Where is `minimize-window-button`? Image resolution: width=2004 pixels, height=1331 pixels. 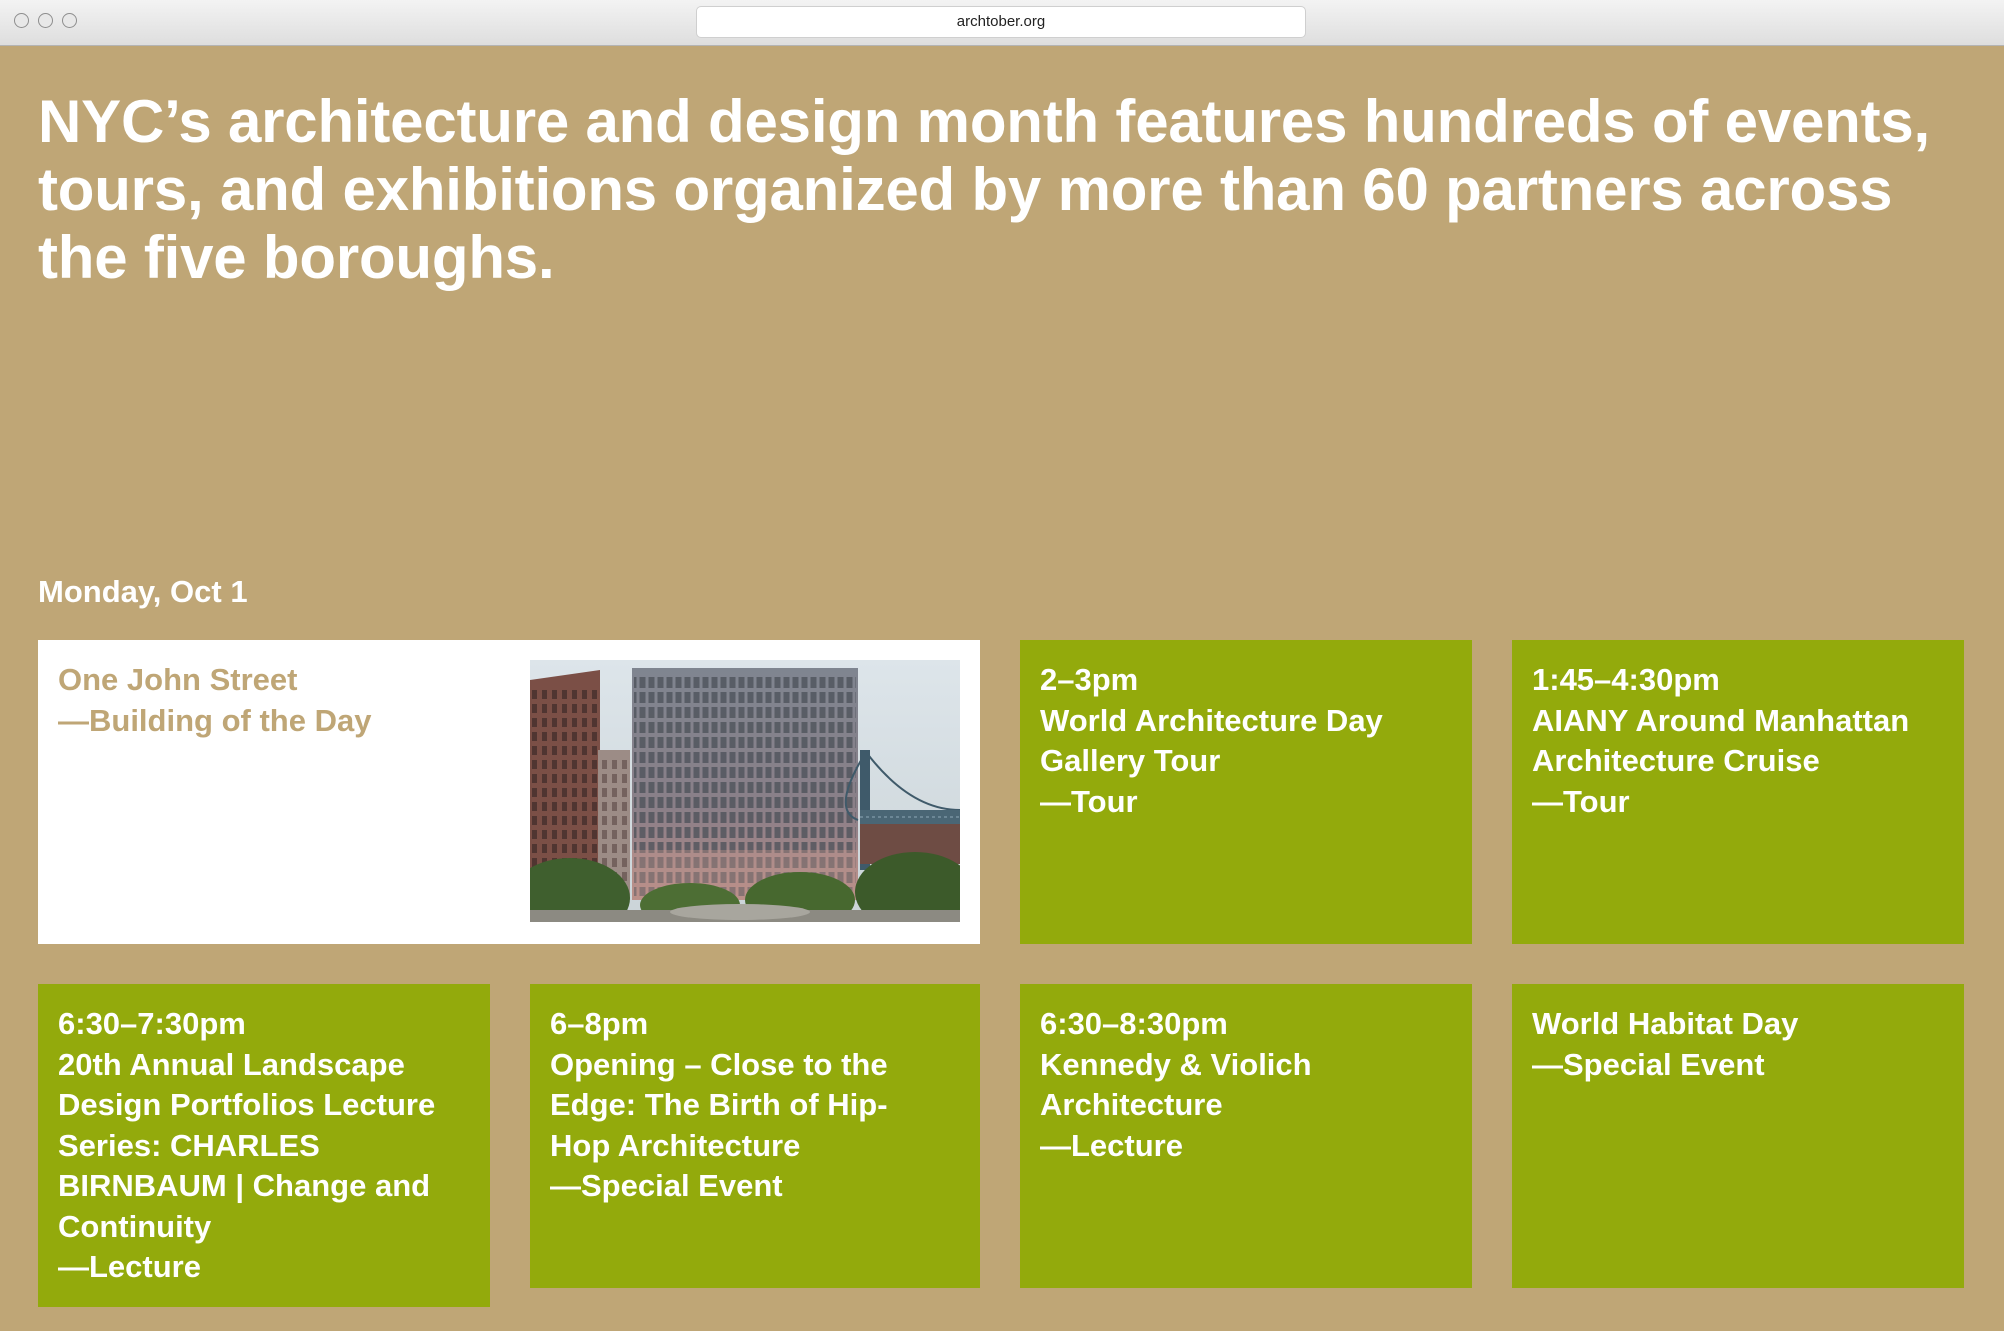 minimize-window-button is located at coordinates (45, 20).